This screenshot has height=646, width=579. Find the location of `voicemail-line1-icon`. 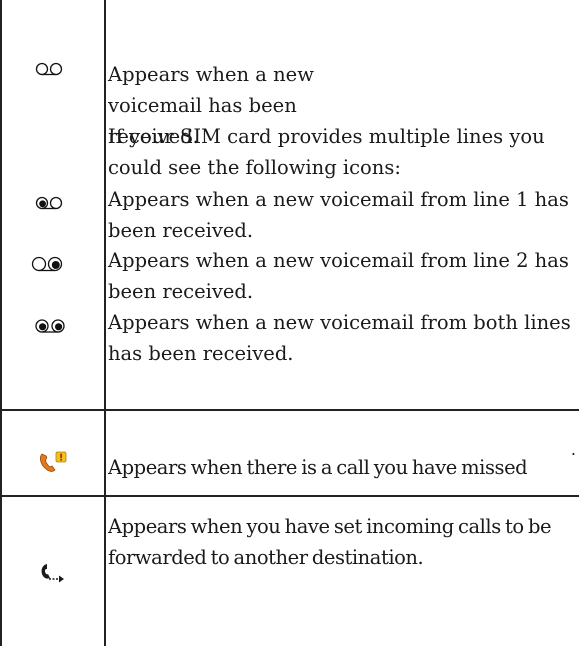

voicemail-line1-icon is located at coordinates (49, 203).